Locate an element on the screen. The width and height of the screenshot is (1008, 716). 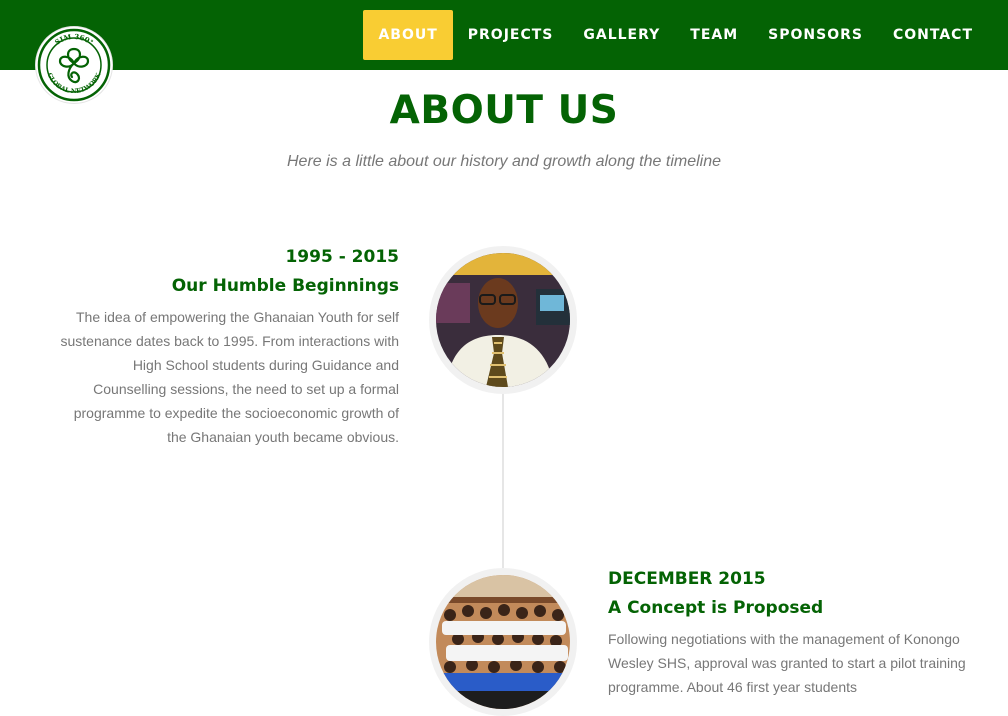
nav-team-link: TEAM is located at coordinates (714, 35).